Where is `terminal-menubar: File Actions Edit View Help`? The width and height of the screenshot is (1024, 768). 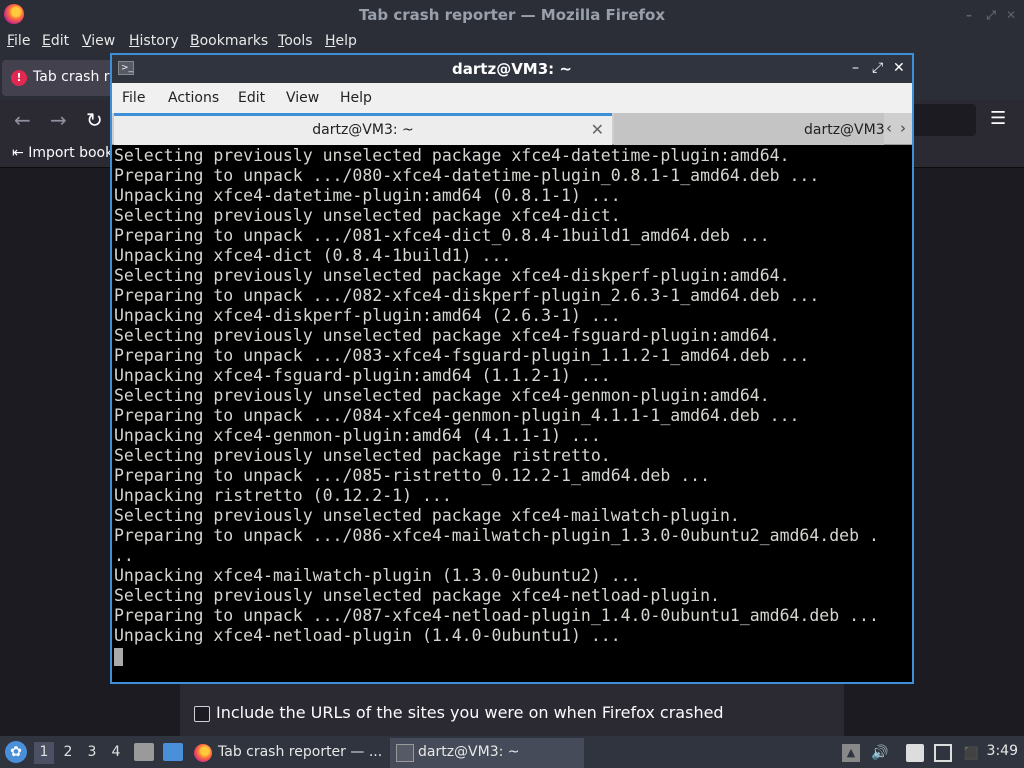 terminal-menubar: File Actions Edit View Help is located at coordinates (512, 98).